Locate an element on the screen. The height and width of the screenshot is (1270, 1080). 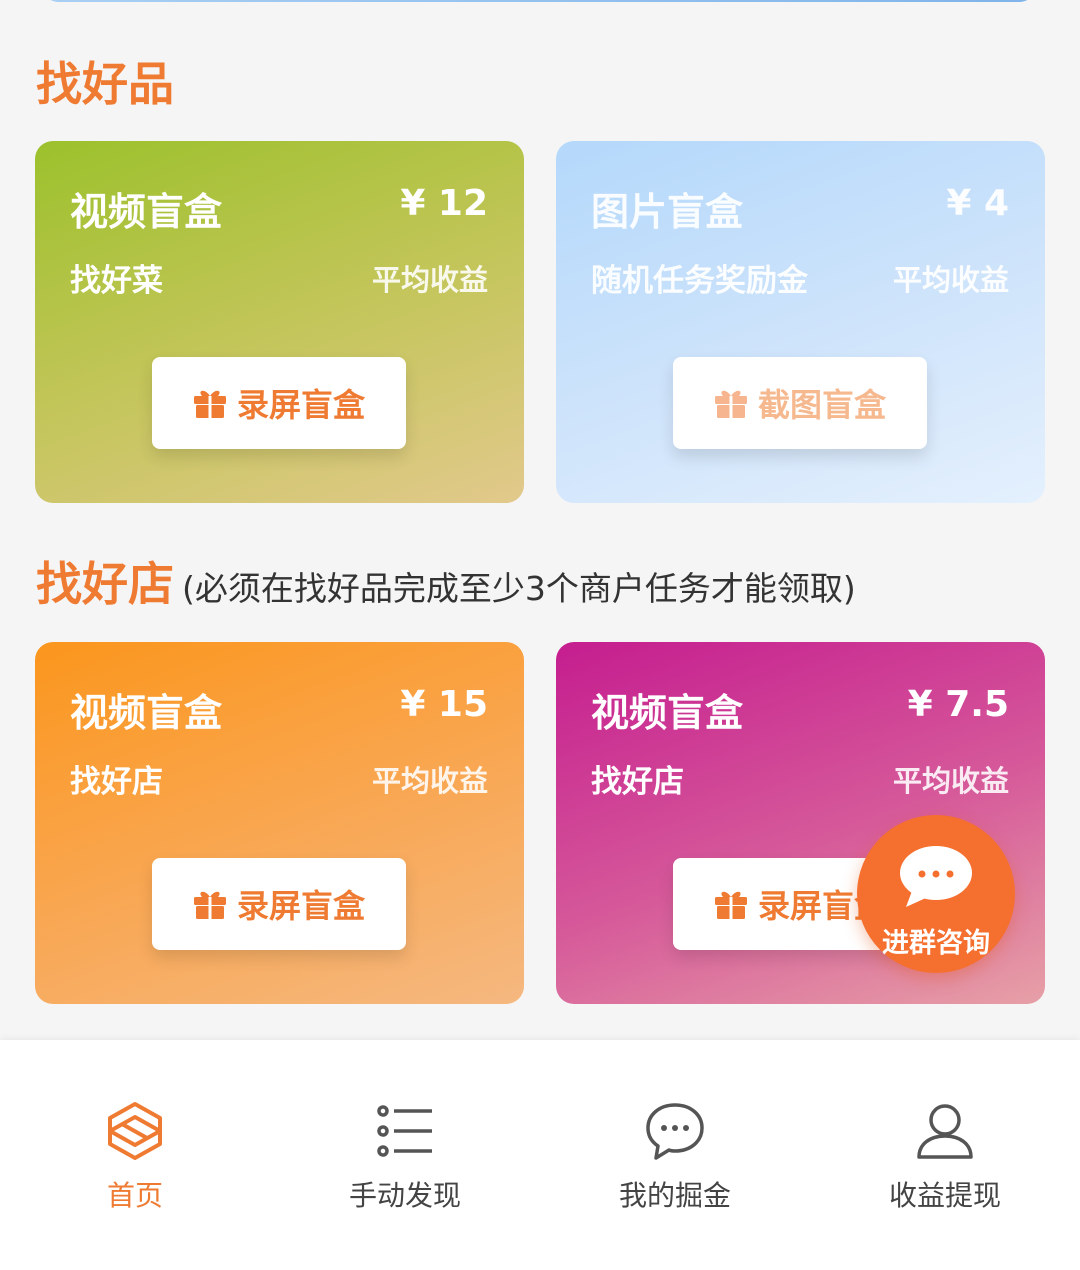
tab-label: 手动发现 is located at coordinates (404, 1195).